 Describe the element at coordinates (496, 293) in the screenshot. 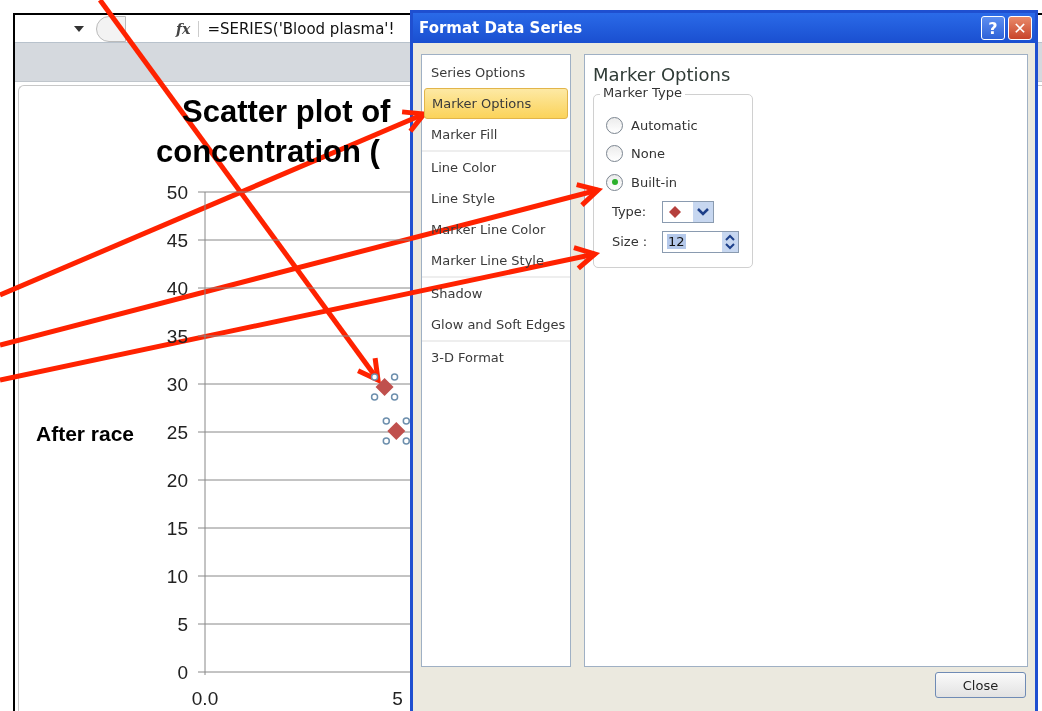

I see `category-item: Shadow` at that location.